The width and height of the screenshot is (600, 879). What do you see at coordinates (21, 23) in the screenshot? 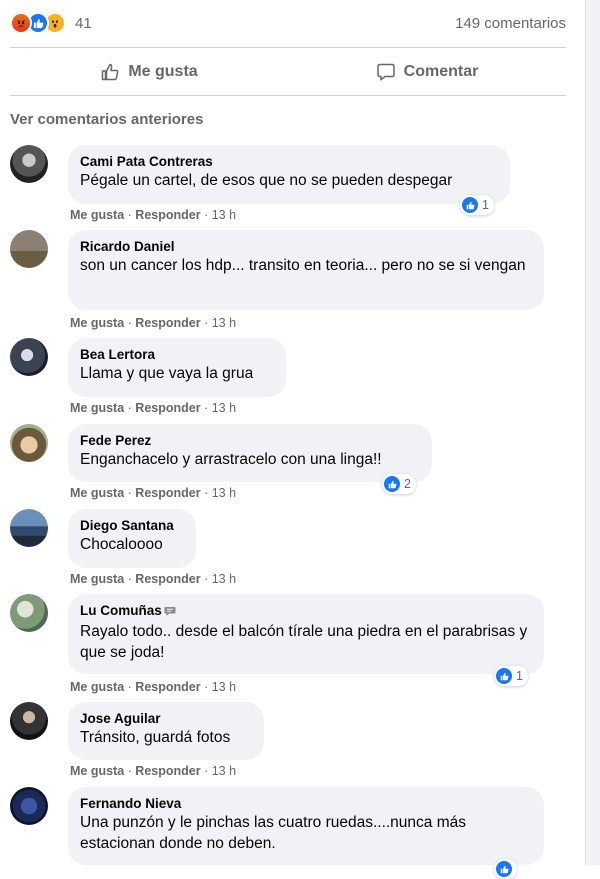
I see `angry-icon` at bounding box center [21, 23].